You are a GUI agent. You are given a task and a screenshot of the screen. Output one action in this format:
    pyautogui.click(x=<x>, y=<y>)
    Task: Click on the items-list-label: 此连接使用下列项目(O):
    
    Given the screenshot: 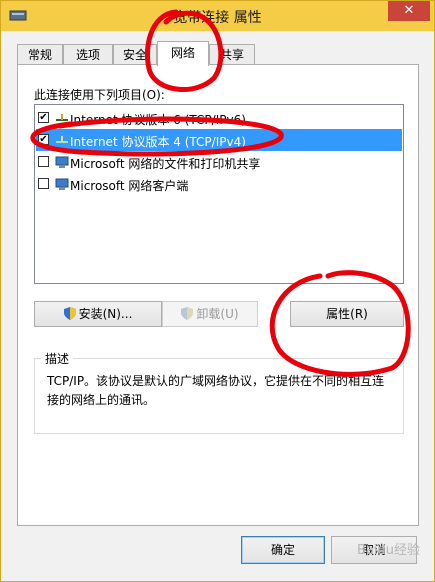 What is the action you would take?
    pyautogui.click(x=99, y=95)
    